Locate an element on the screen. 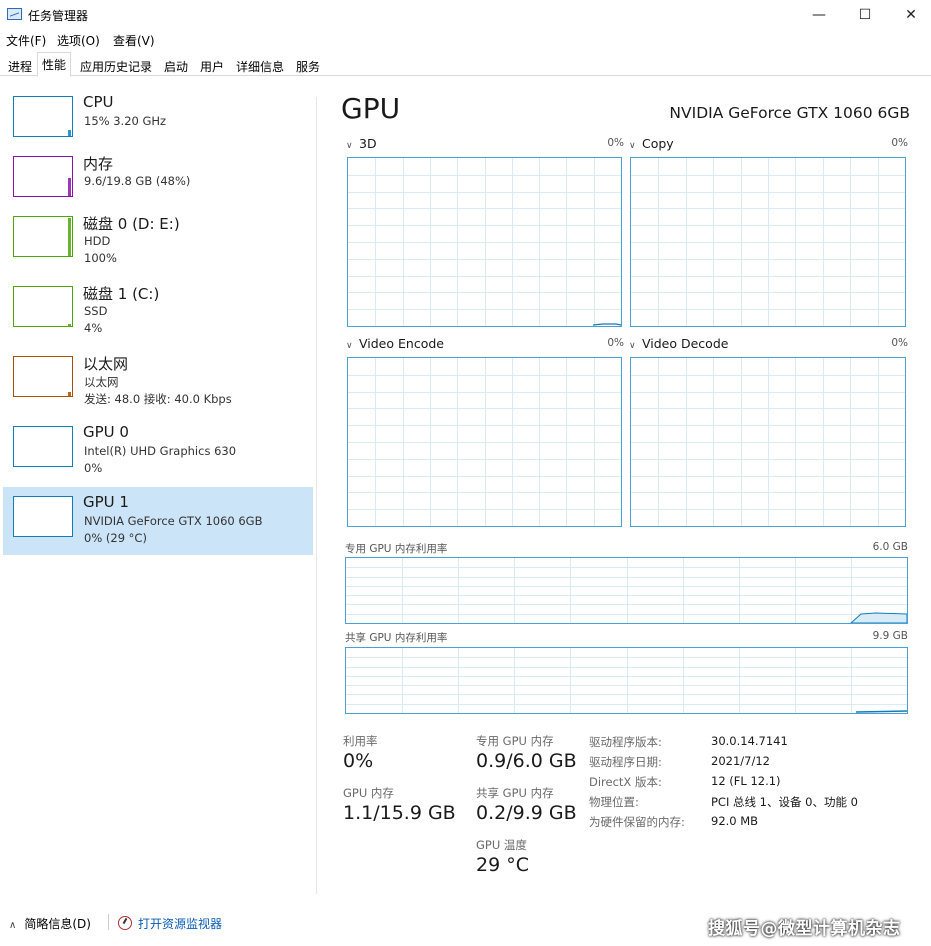 Image resolution: width=931 pixels, height=946 pixels. shared-value: 0.2/9.9 GB is located at coordinates (526, 813).